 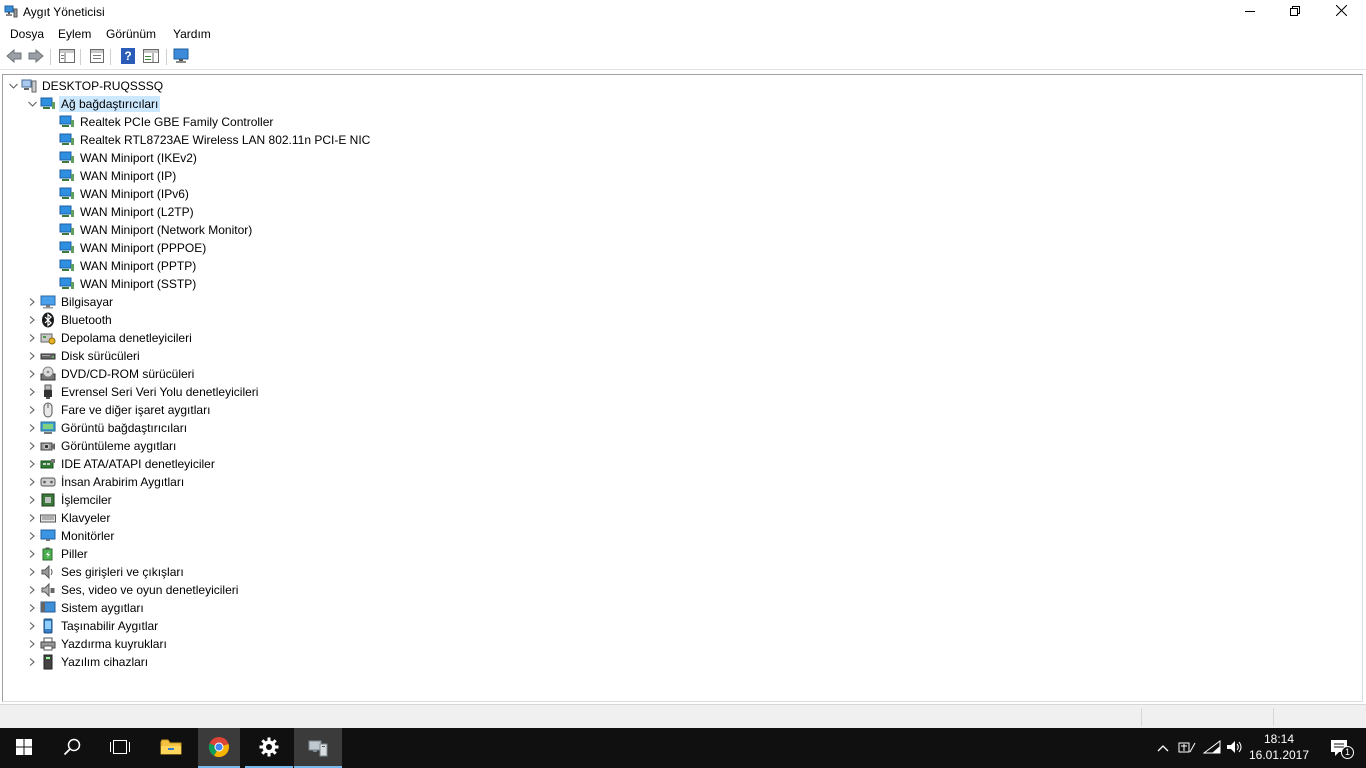 What do you see at coordinates (48, 644) in the screenshot?
I see `printer-icon` at bounding box center [48, 644].